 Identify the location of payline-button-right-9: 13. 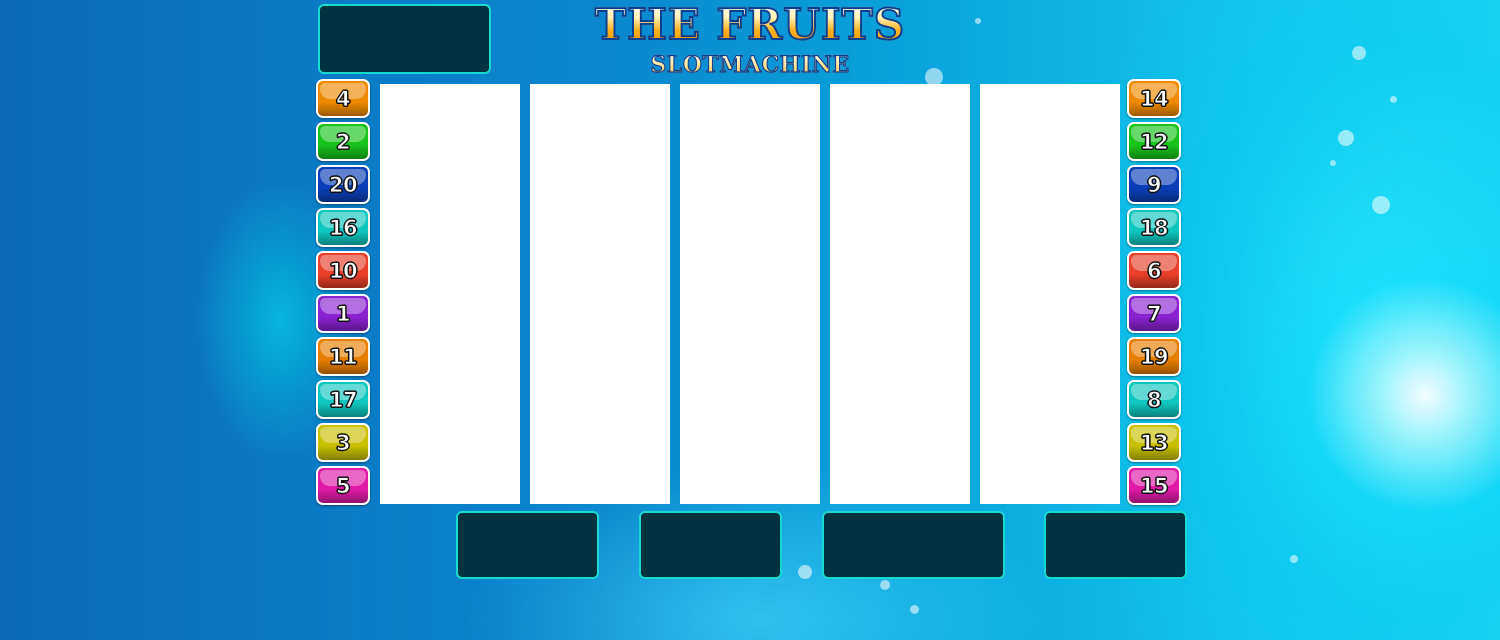
(1154, 442).